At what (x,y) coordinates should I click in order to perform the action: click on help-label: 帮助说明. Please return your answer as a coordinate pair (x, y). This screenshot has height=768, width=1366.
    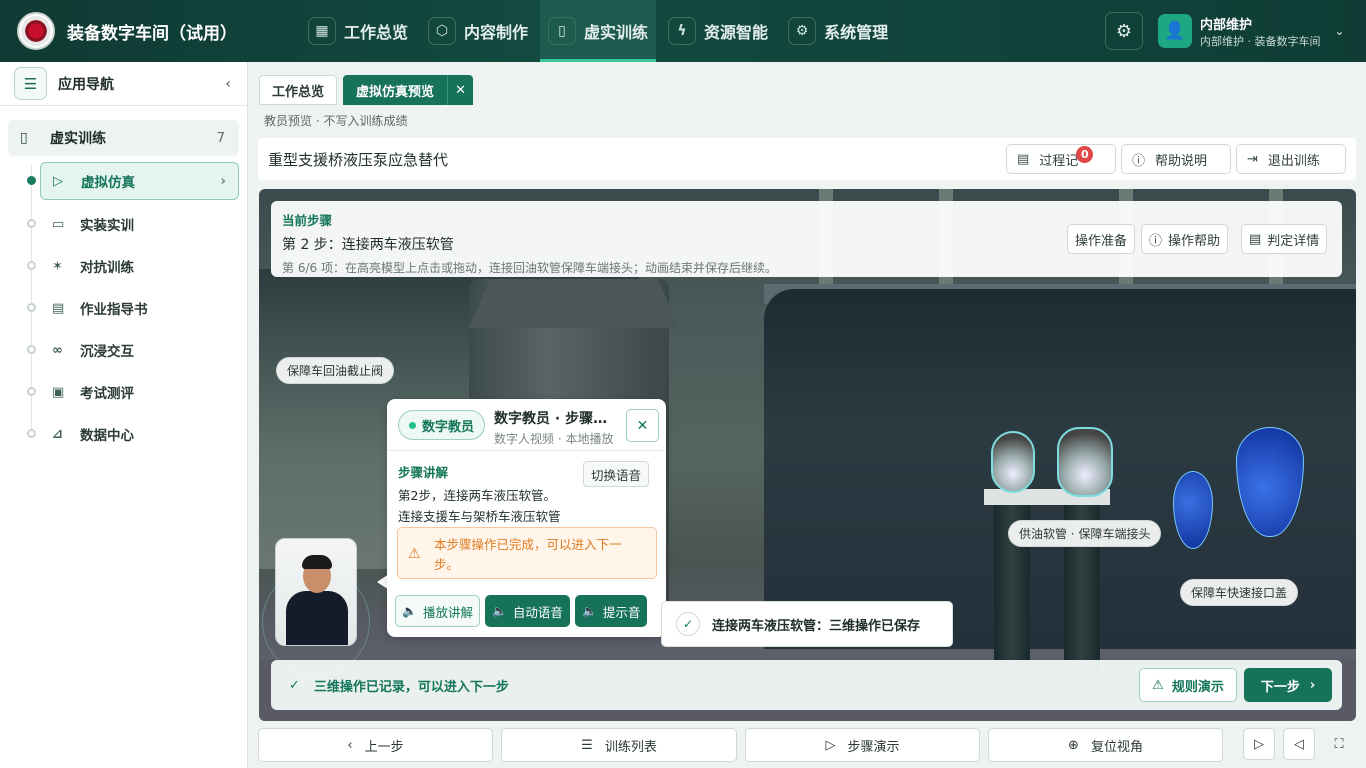
    Looking at the image, I should click on (1181, 161).